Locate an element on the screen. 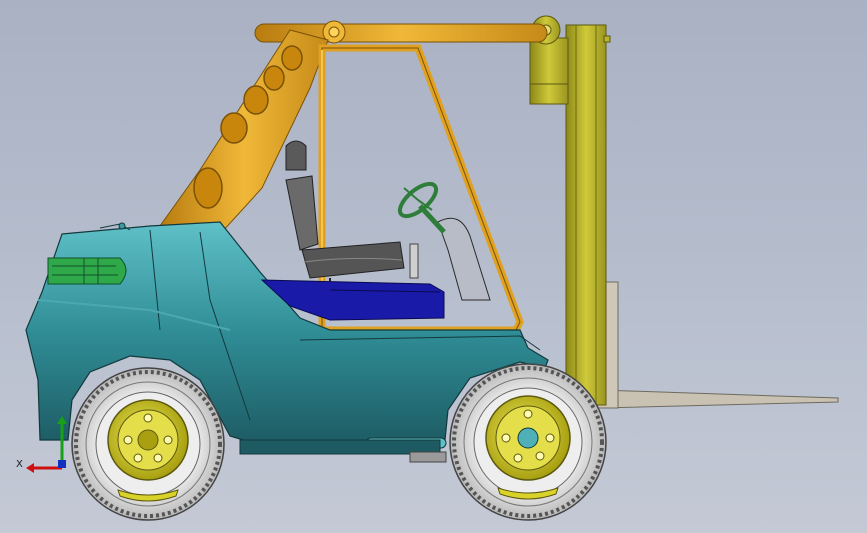 The height and width of the screenshot is (533, 867). x-axis-label: X is located at coordinates (19, 464).